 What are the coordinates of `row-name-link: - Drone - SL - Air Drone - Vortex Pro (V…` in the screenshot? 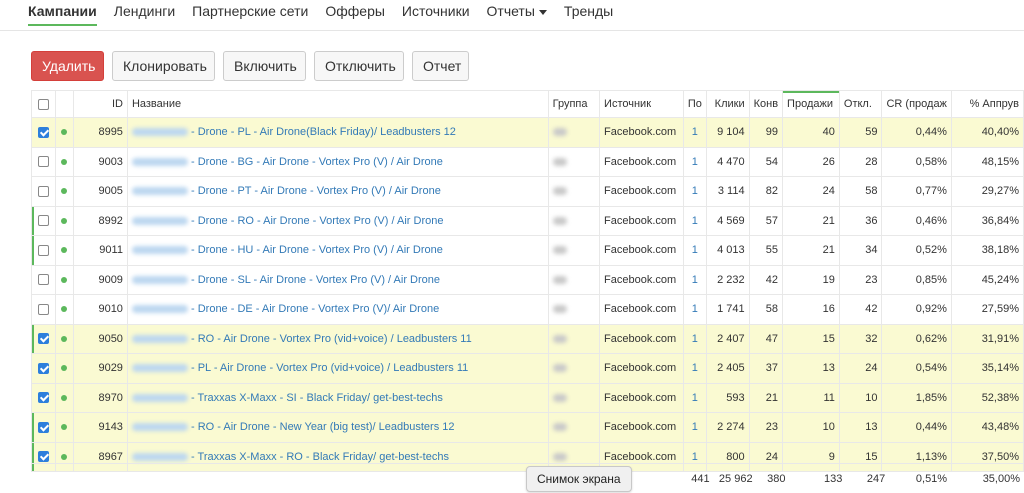 It's located at (315, 280).